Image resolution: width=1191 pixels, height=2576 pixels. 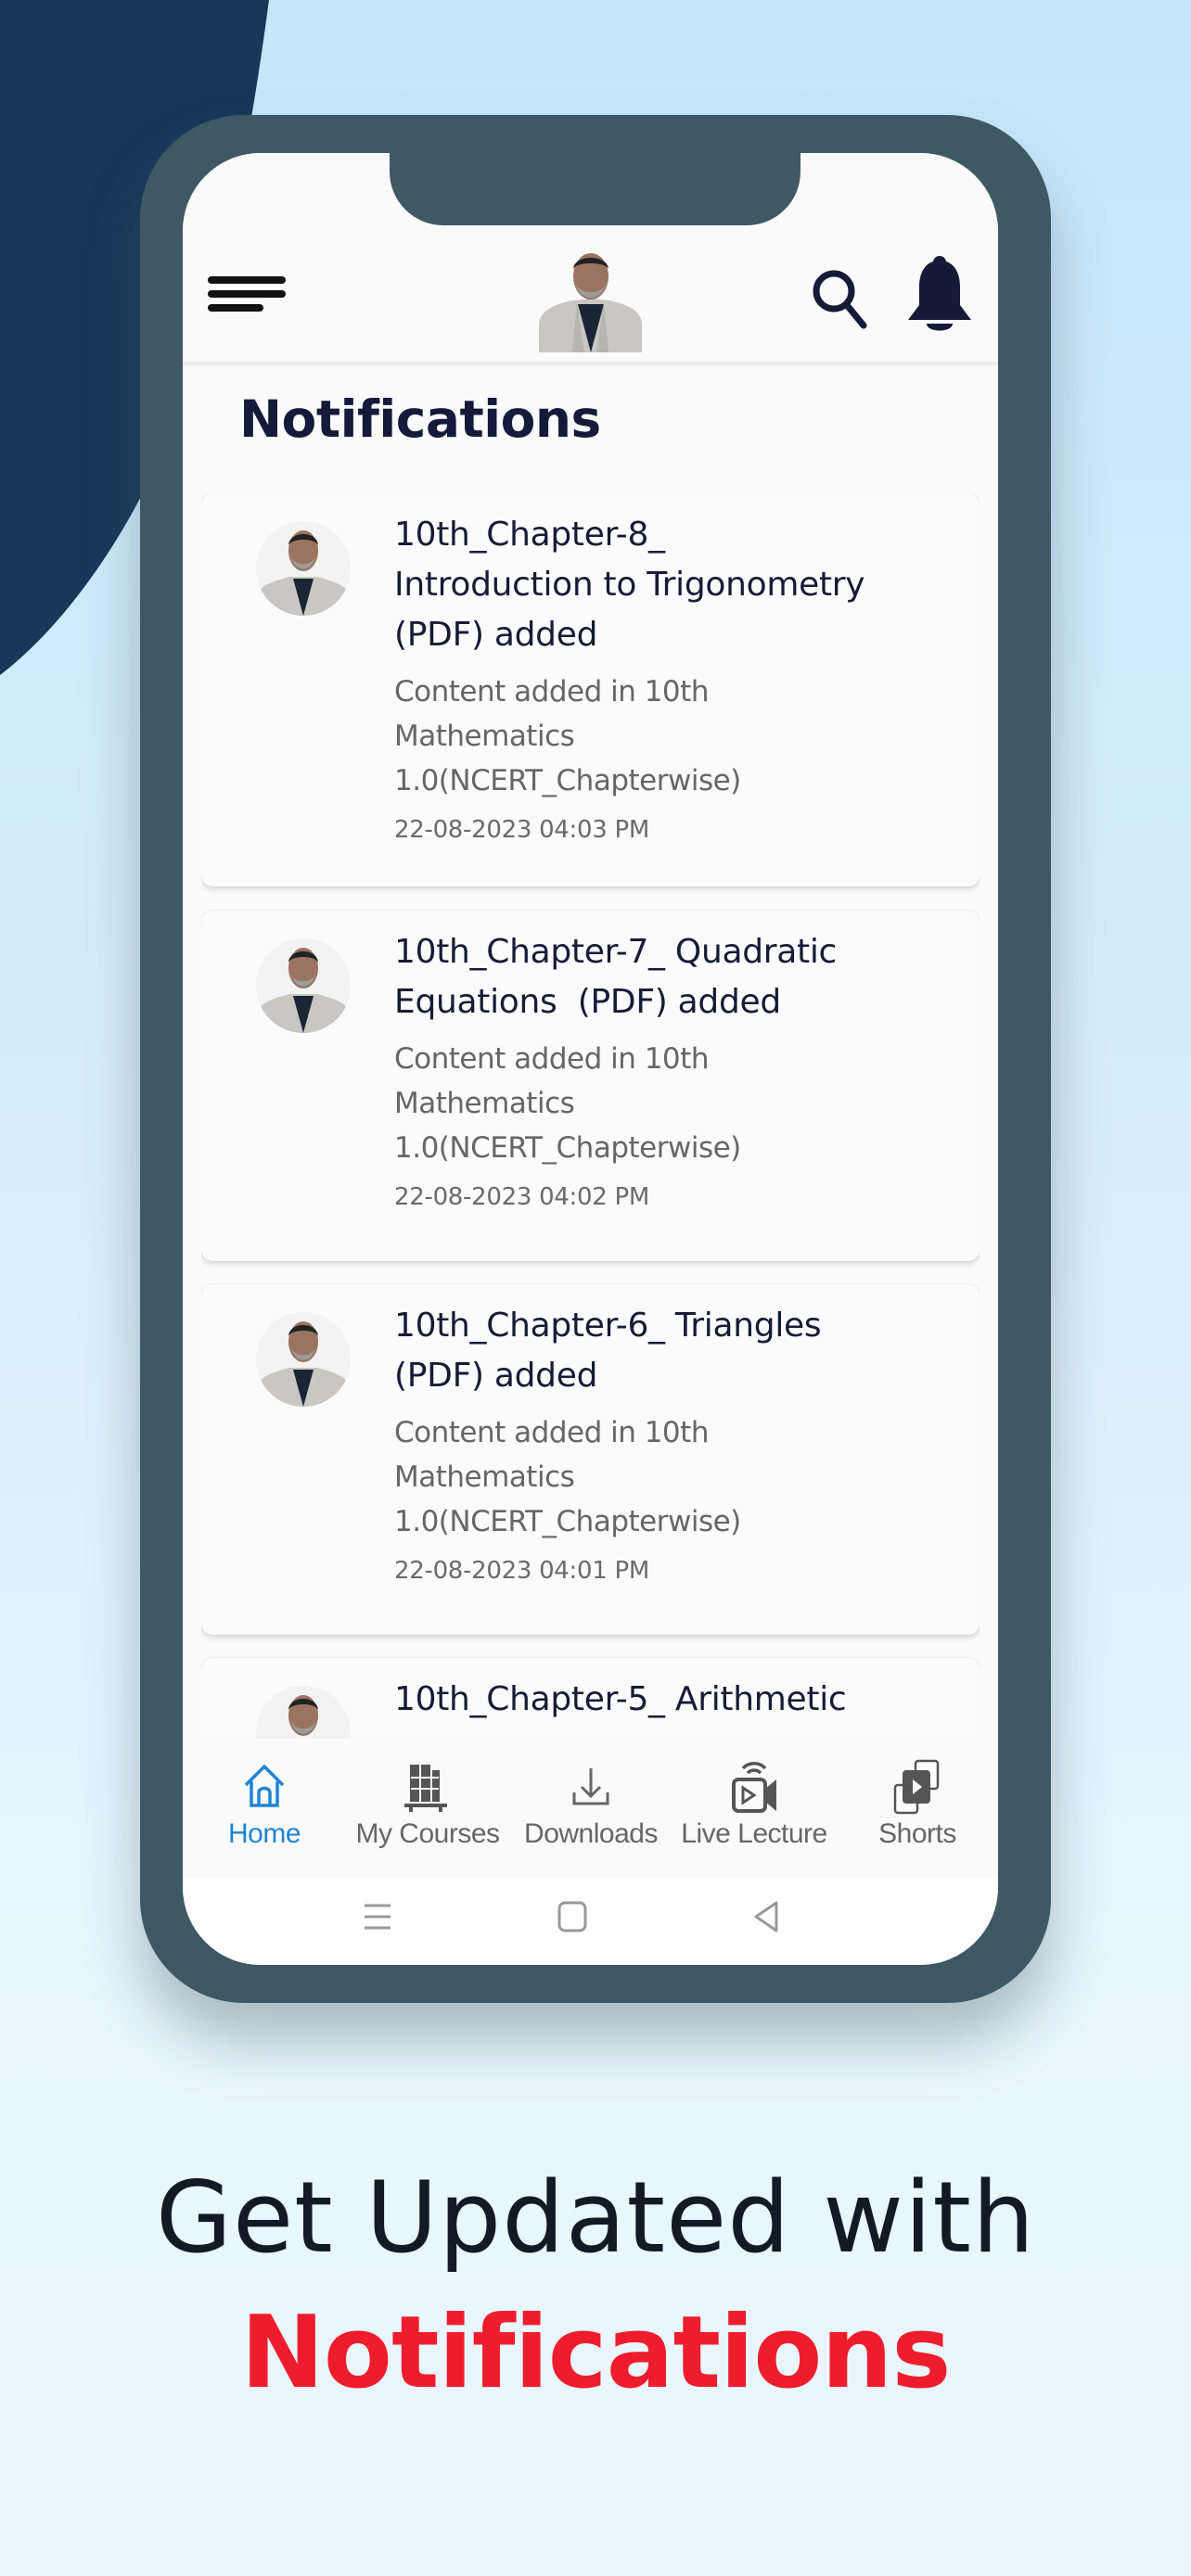 I want to click on notification-date: 22-08-2023 04:03 PM, so click(x=521, y=830).